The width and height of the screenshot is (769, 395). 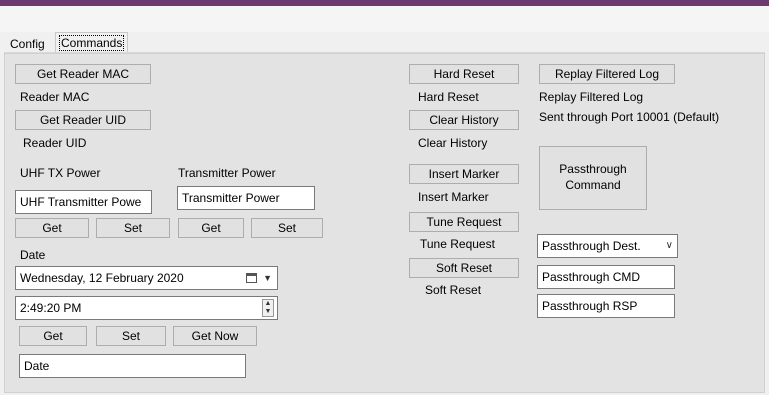 What do you see at coordinates (268, 308) in the screenshot?
I see `spinner-icon: ▲ ▼` at bounding box center [268, 308].